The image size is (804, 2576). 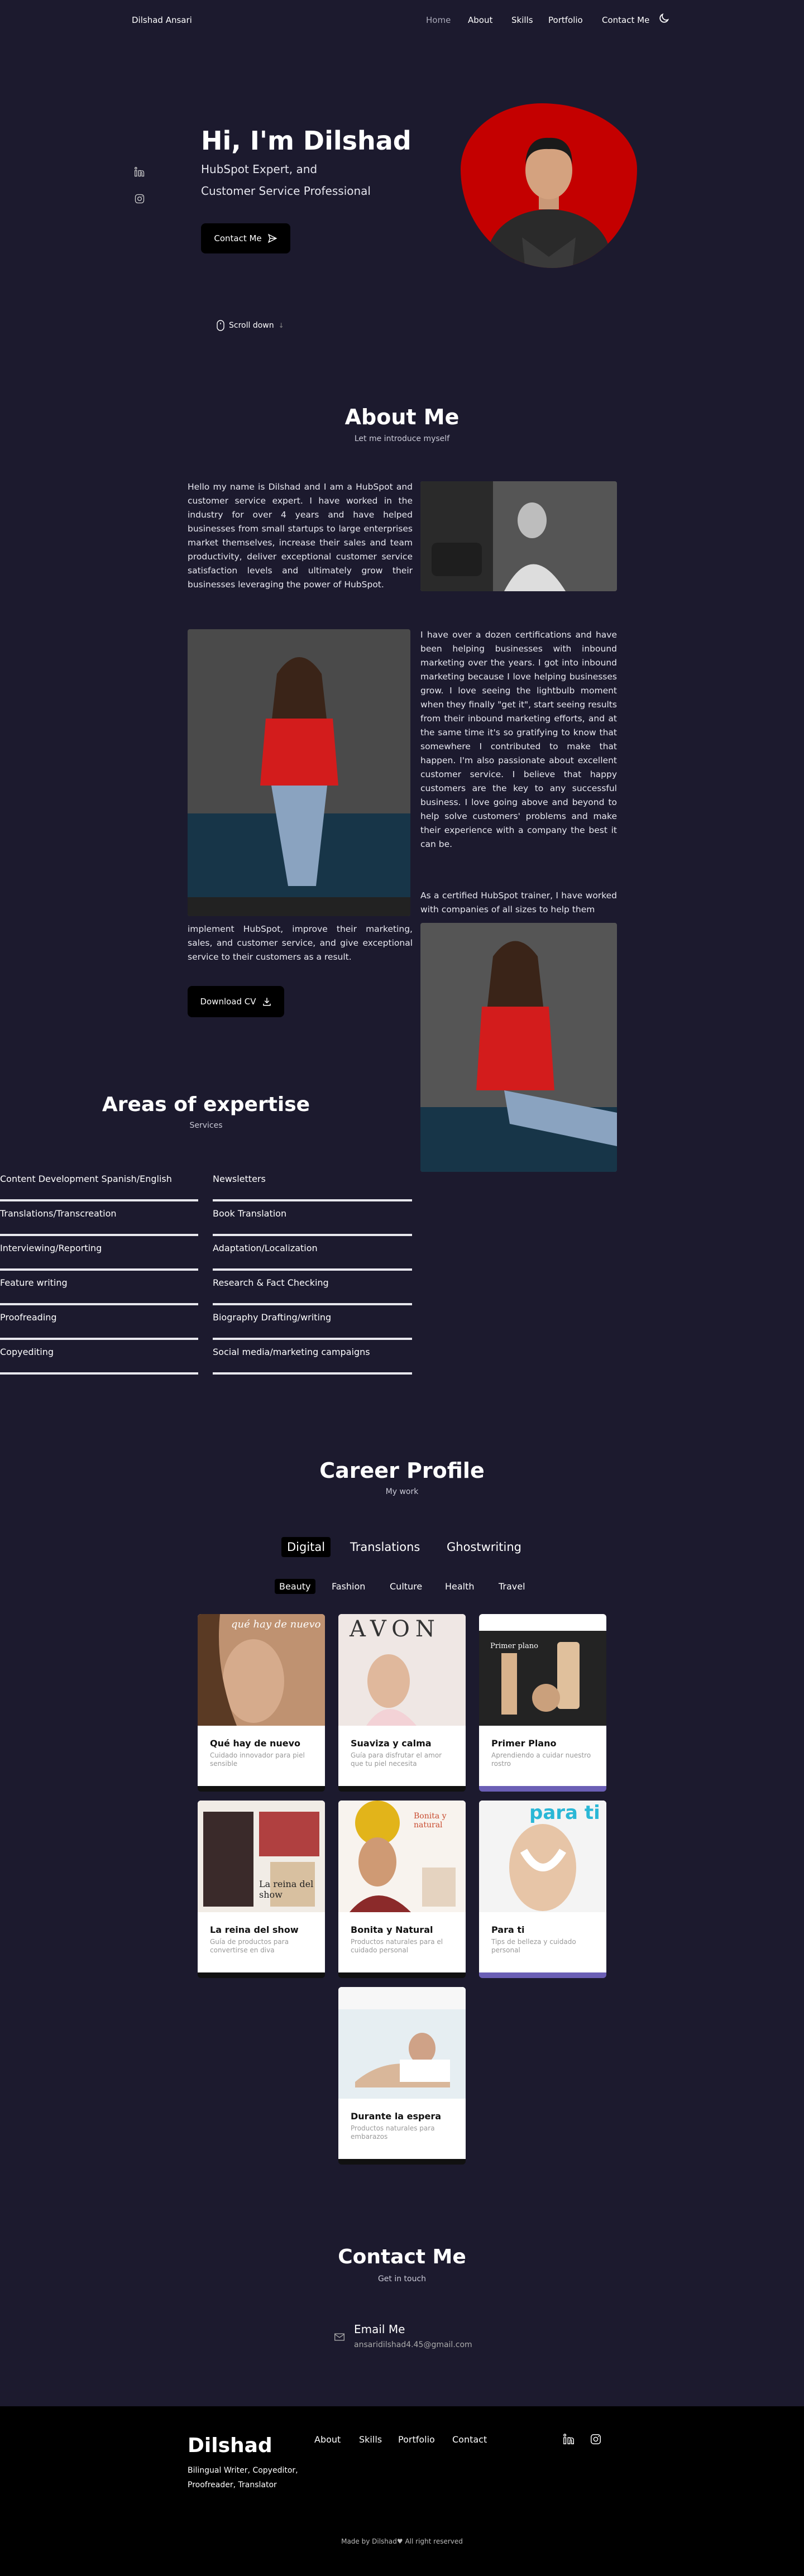 I want to click on hero-portrait, so click(x=549, y=185).